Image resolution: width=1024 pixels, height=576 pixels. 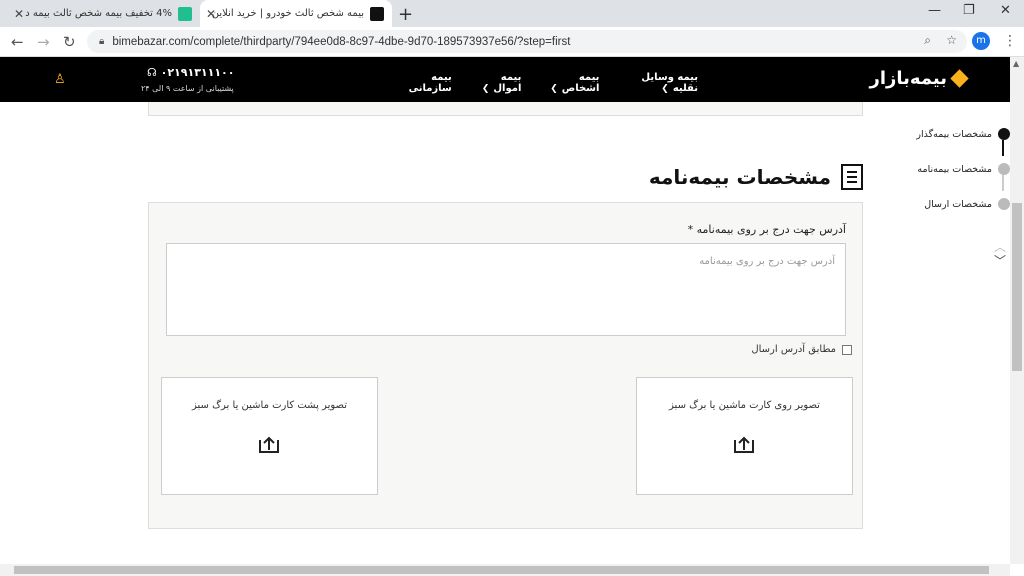 I want to click on scroll-up-icon: ▲, so click(x=1016, y=63).